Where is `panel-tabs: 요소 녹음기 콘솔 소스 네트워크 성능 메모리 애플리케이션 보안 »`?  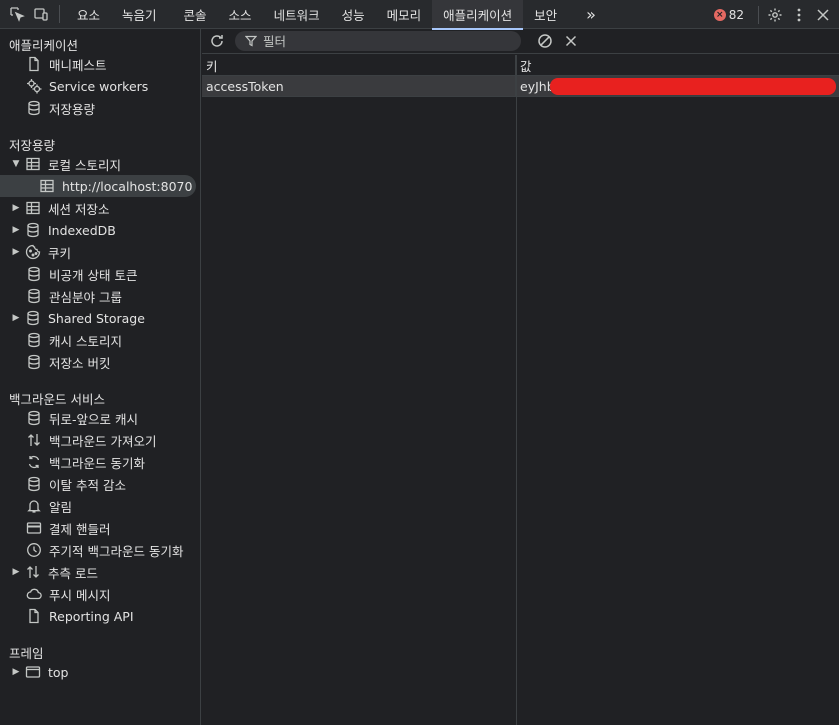 panel-tabs: 요소 녹음기 콘솔 소스 네트워크 성능 메모리 애플리케이션 보안 » is located at coordinates (336, 15).